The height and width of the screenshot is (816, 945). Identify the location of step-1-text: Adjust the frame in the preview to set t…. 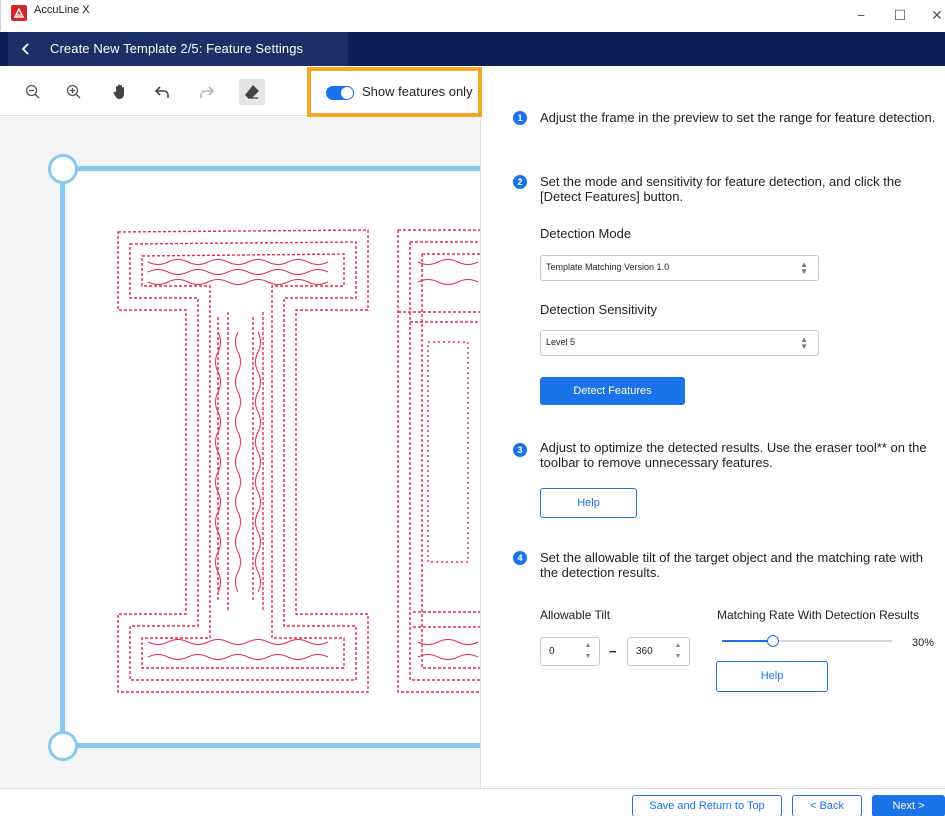
(738, 117).